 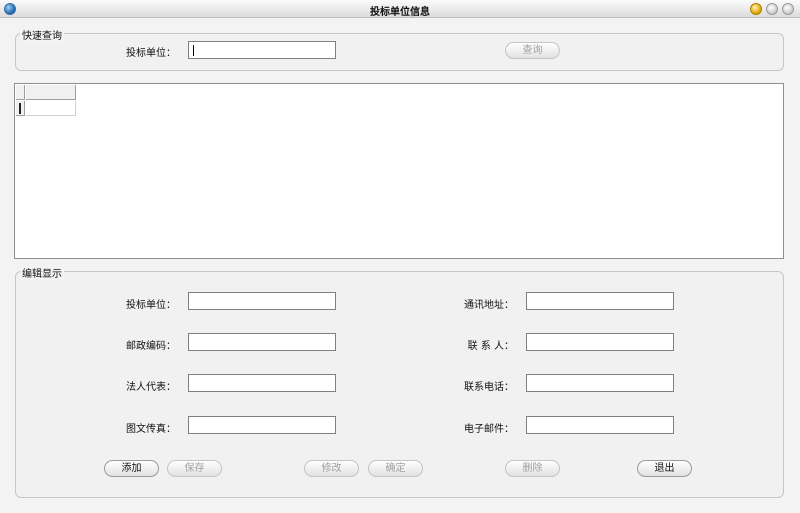 I want to click on postal-code-label: 邮政编码：, so click(x=151, y=346).